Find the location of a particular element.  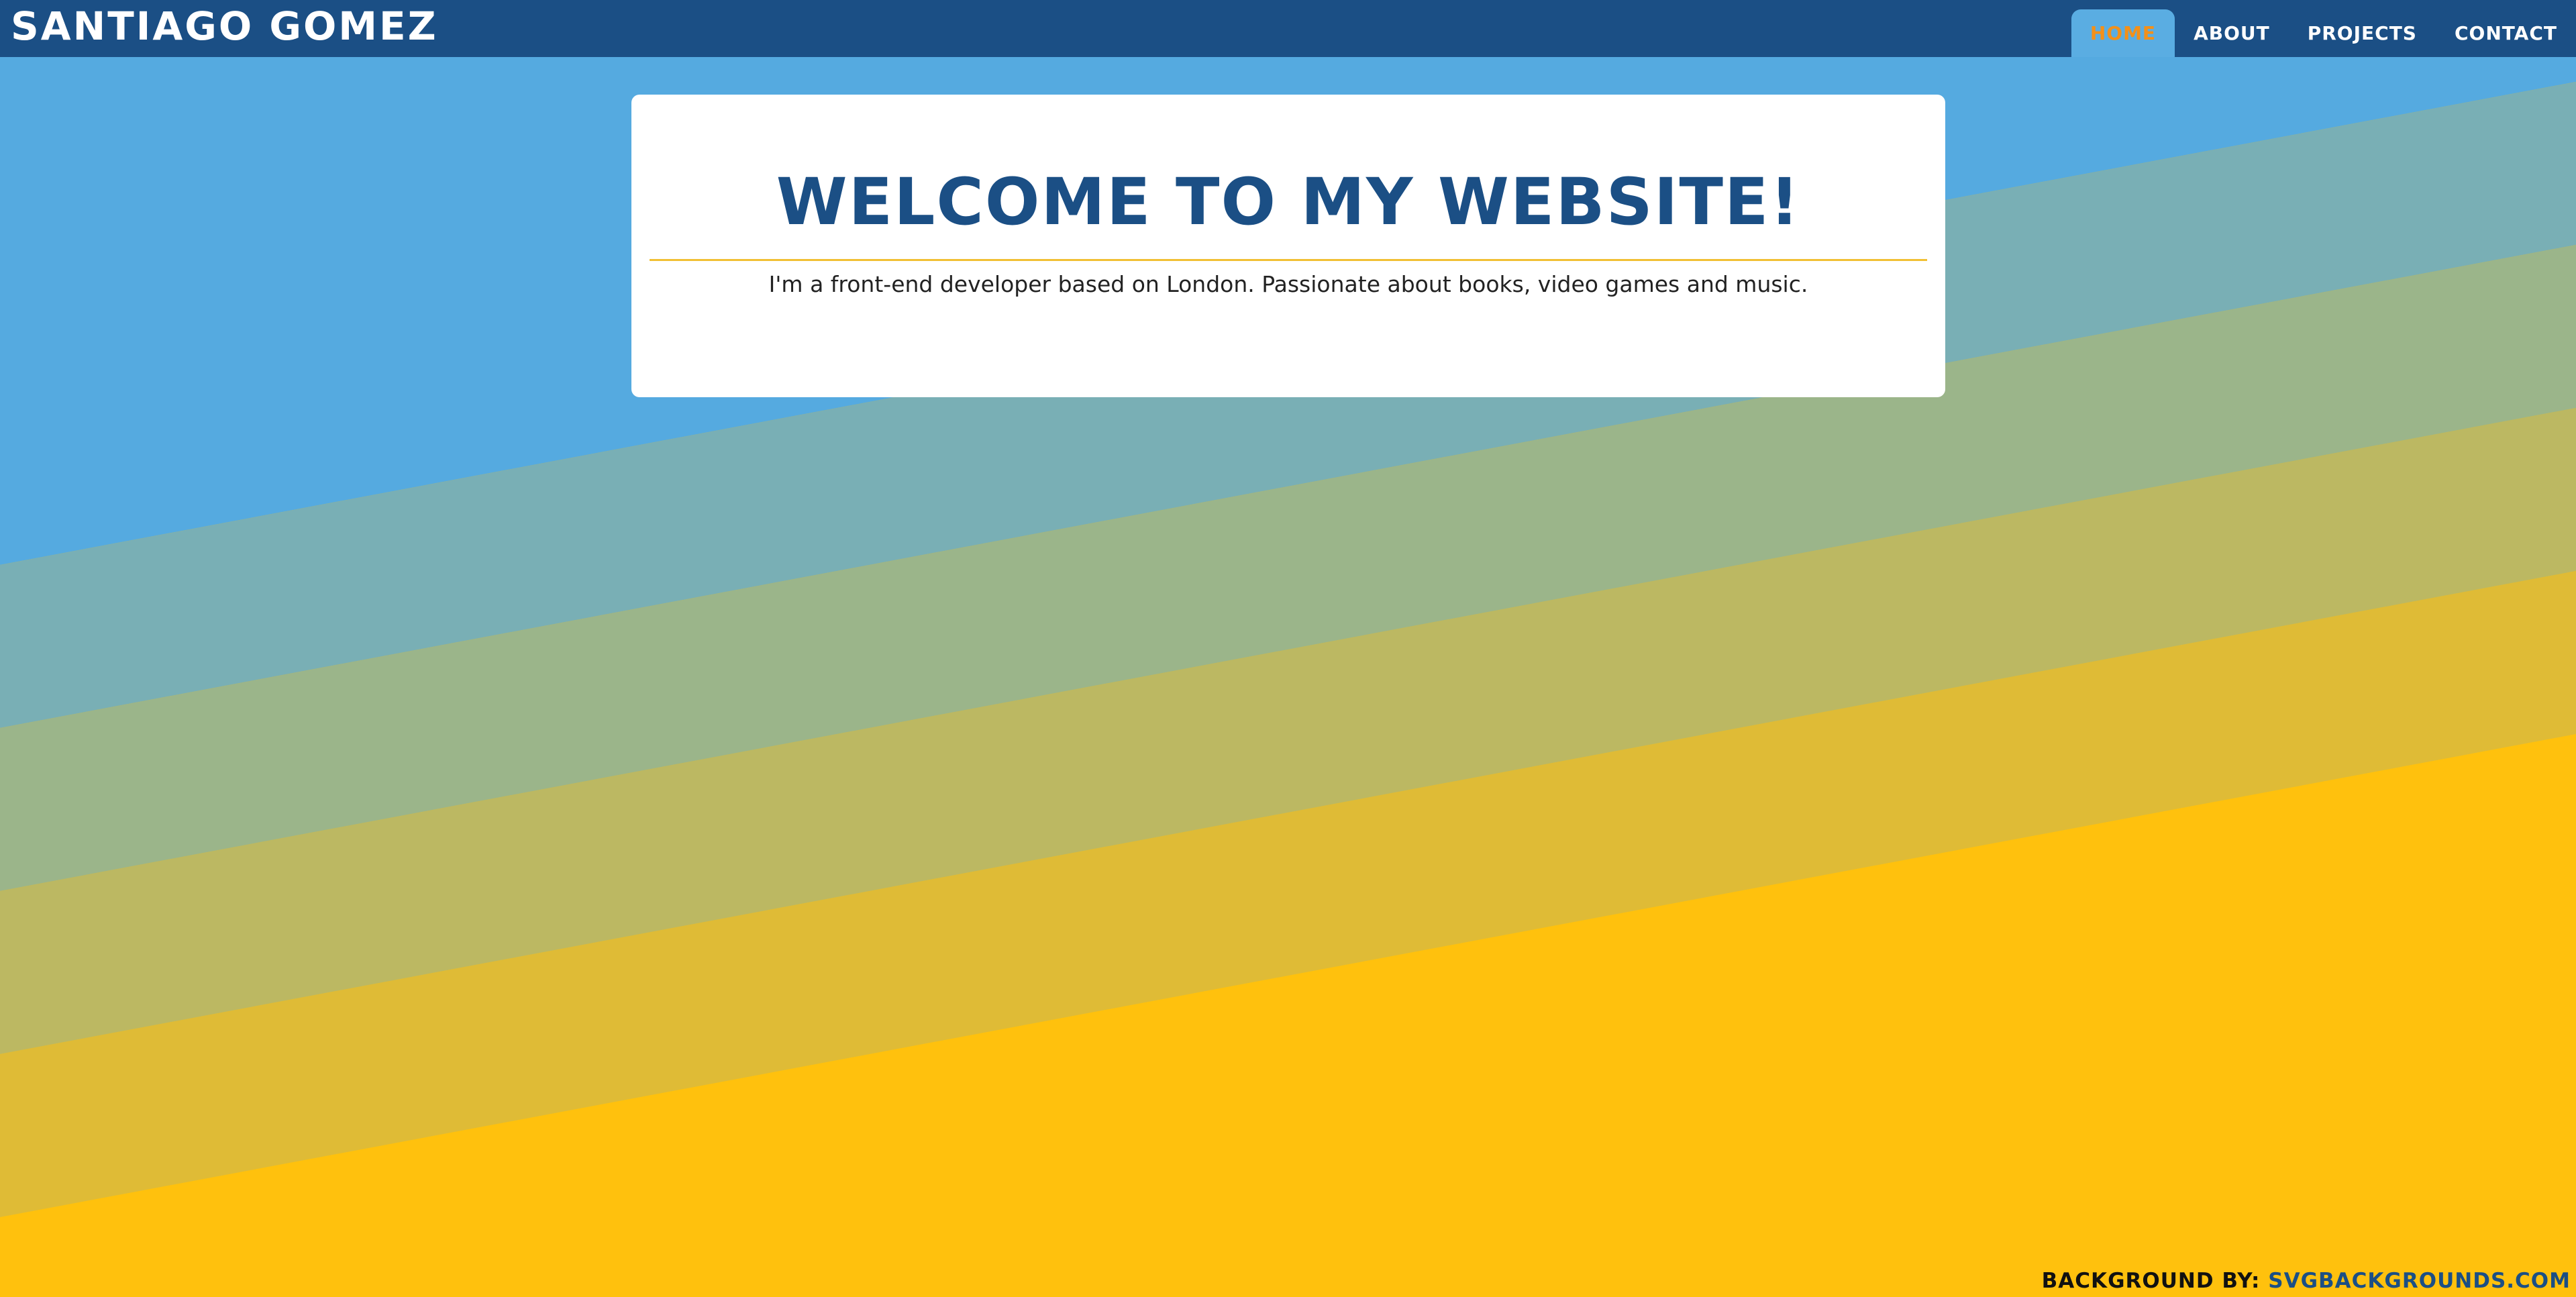

credit-label: Background by: is located at coordinates (2151, 1281).